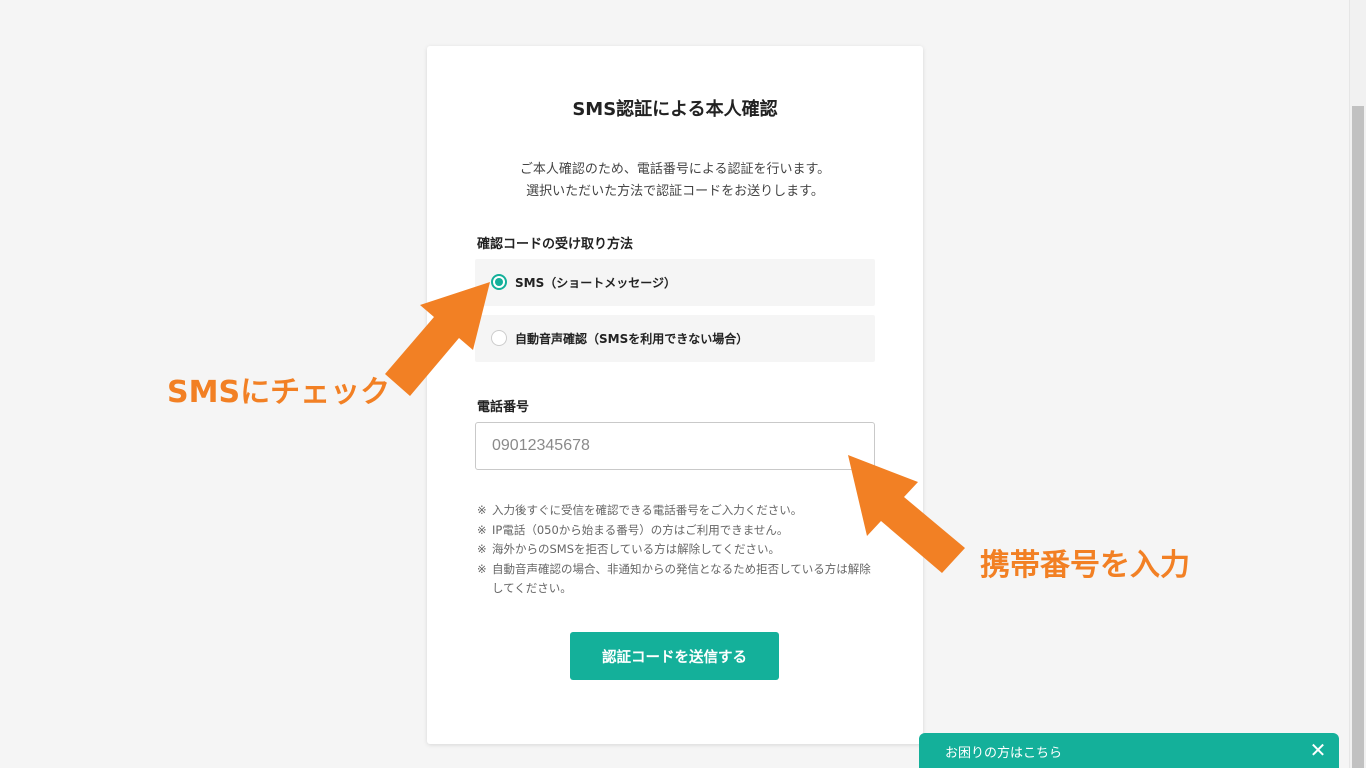 The image size is (1366, 768). I want to click on radio-option-label: SMS（ショートメッセージ）, so click(595, 283).